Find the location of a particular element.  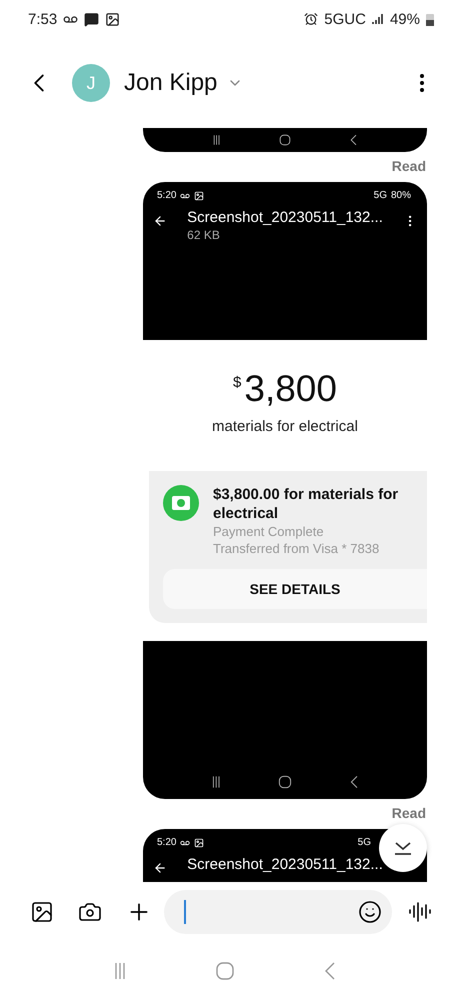

battery-level: 80% is located at coordinates (400, 195).